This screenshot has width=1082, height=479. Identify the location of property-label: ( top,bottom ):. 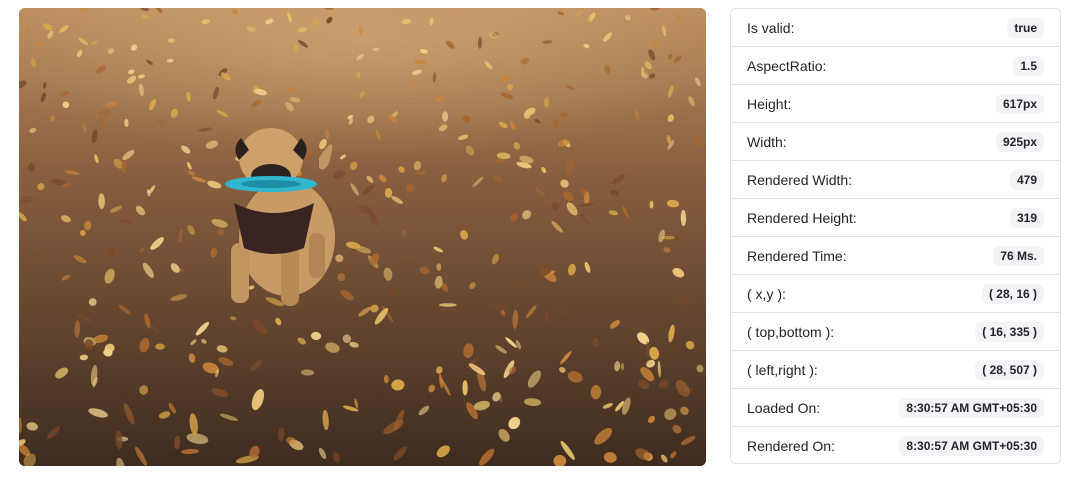
(791, 331).